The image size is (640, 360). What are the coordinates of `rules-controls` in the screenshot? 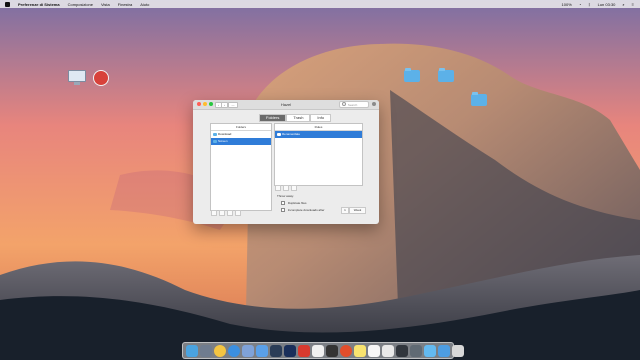 It's located at (286, 187).